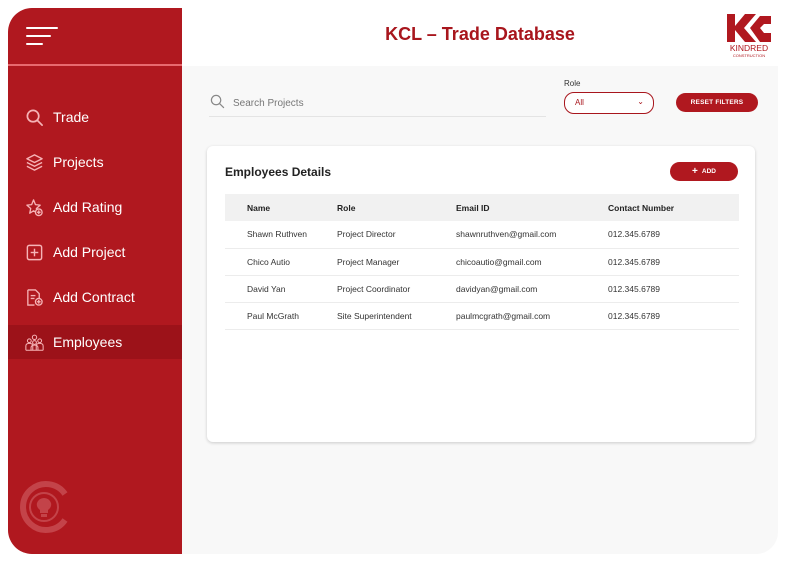 This screenshot has width=786, height=562. What do you see at coordinates (45, 507) in the screenshot?
I see `brand-watermark-icon` at bounding box center [45, 507].